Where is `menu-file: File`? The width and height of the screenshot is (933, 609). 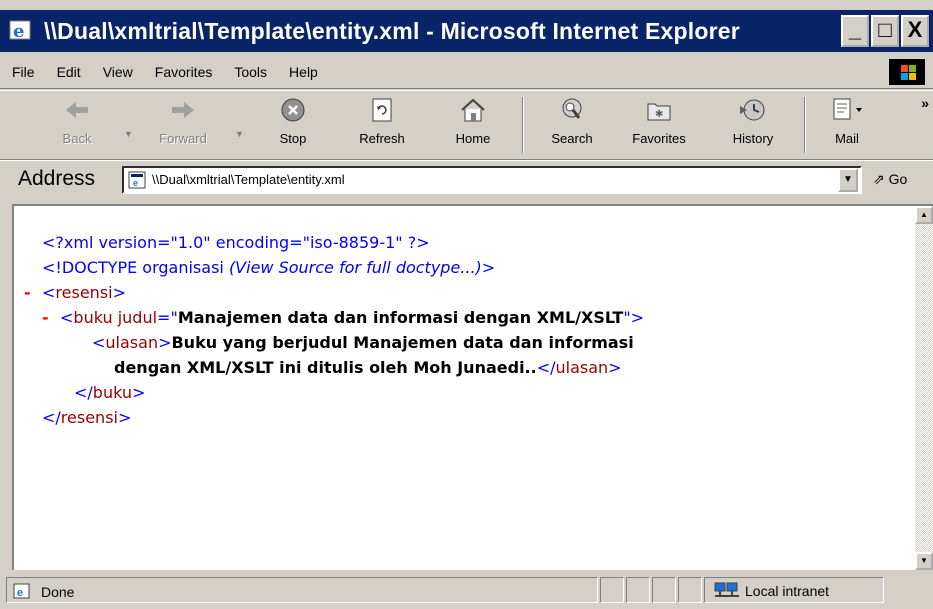
menu-file: File is located at coordinates (23, 72).